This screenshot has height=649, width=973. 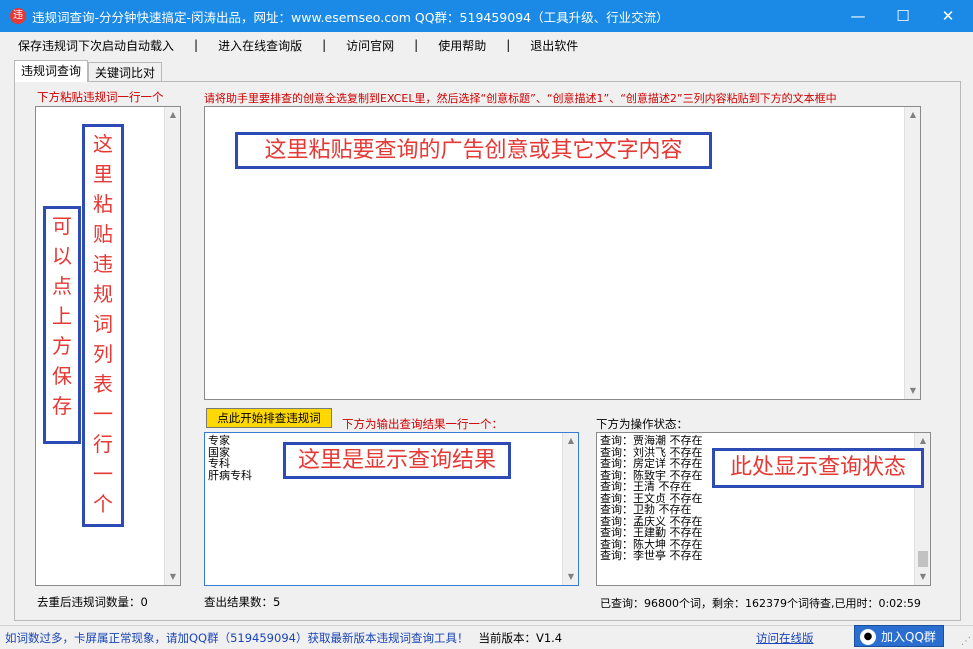 What do you see at coordinates (966, 641) in the screenshot?
I see `resize-grip-icon: ⋰` at bounding box center [966, 641].